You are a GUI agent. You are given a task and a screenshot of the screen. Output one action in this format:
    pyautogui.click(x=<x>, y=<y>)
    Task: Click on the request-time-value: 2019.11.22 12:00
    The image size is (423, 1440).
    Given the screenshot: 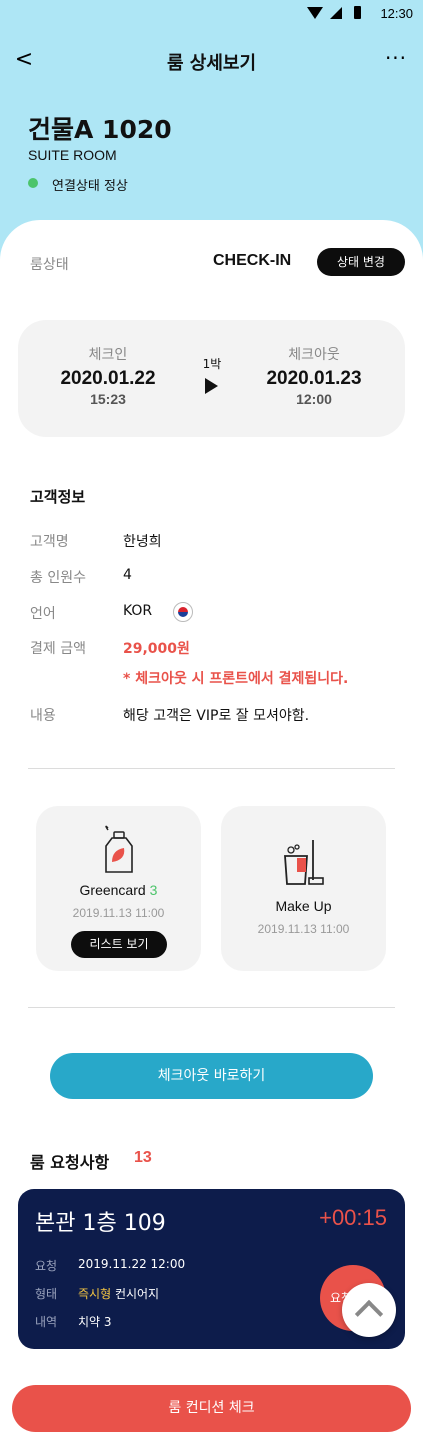 What is the action you would take?
    pyautogui.click(x=132, y=1264)
    